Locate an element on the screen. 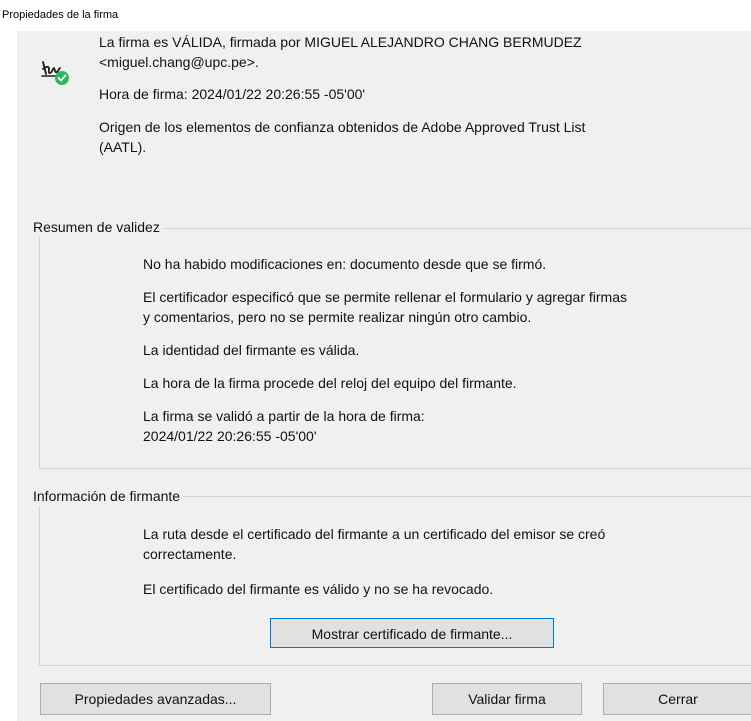 The height and width of the screenshot is (721, 751). validity-item-identity: La identidad del firmante es válida. is located at coordinates (251, 350).